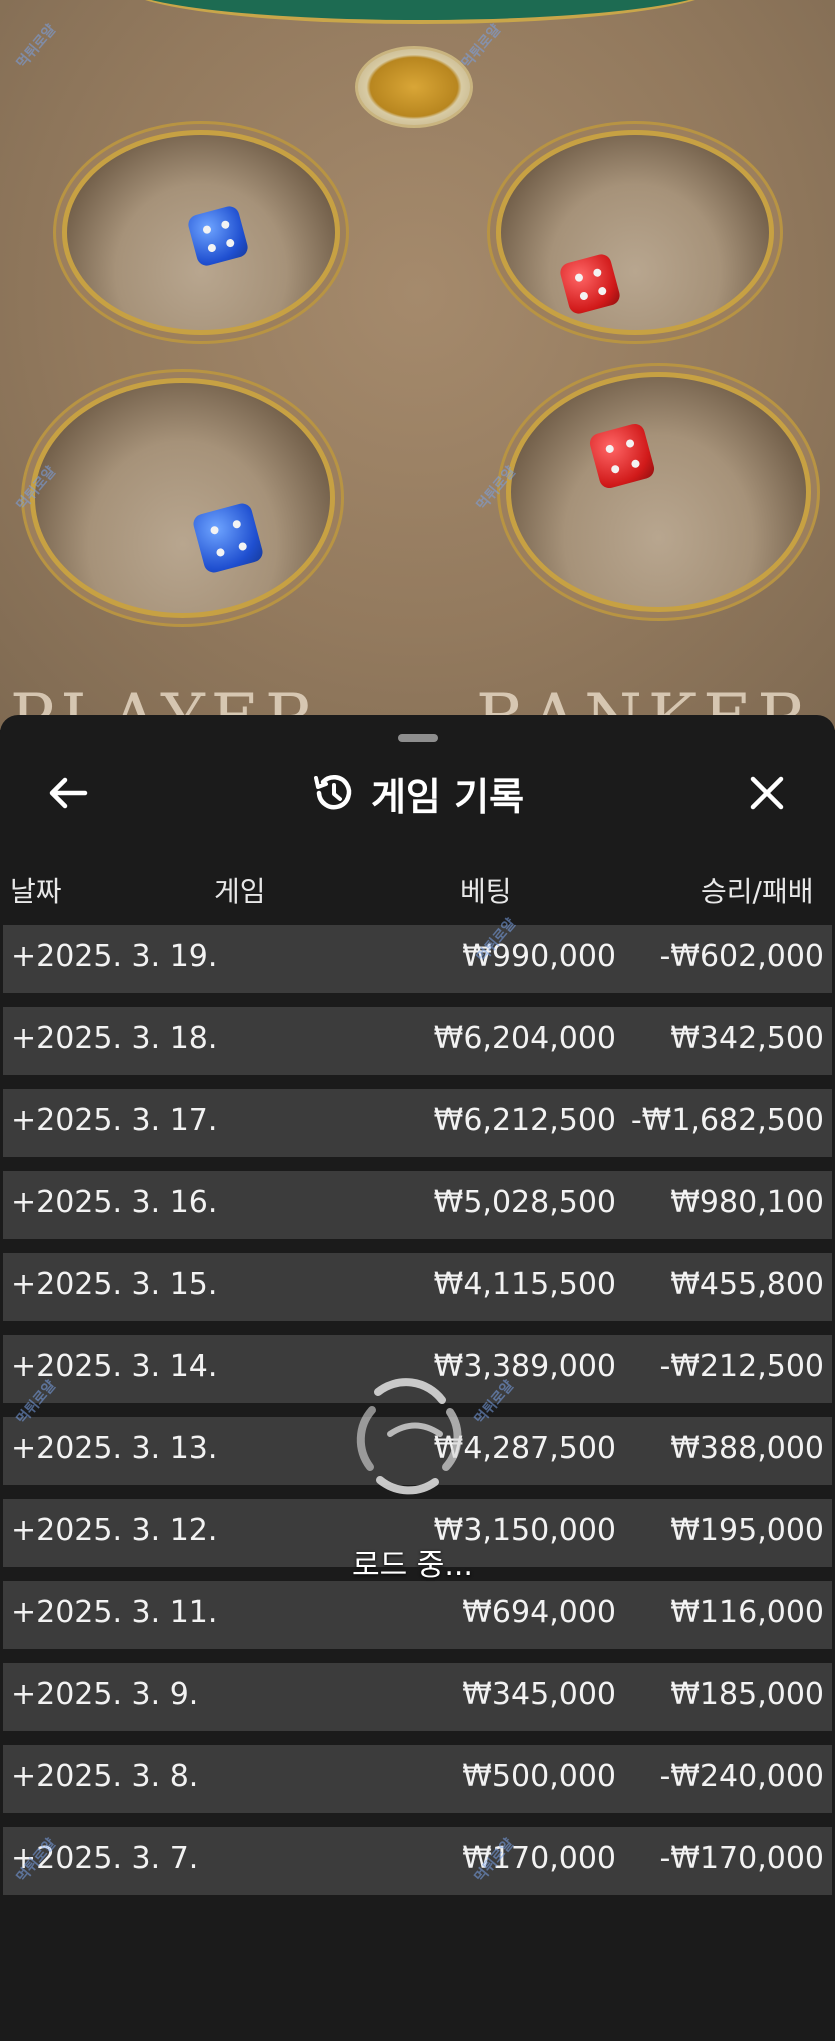 The width and height of the screenshot is (835, 2041). What do you see at coordinates (539, 1694) in the screenshot?
I see `row-bet: ₩345,000` at bounding box center [539, 1694].